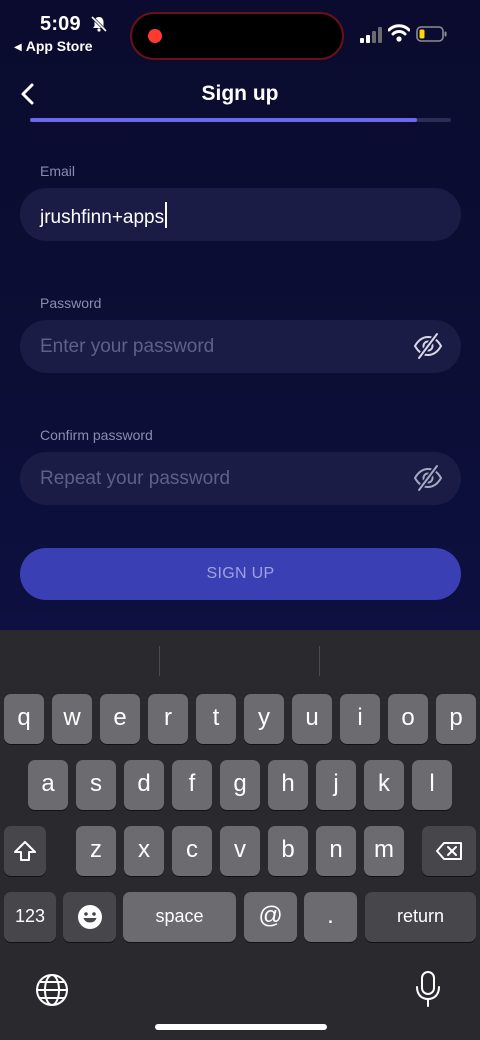 Image resolution: width=480 pixels, height=1040 pixels. I want to click on battery-low-icon, so click(431, 34).